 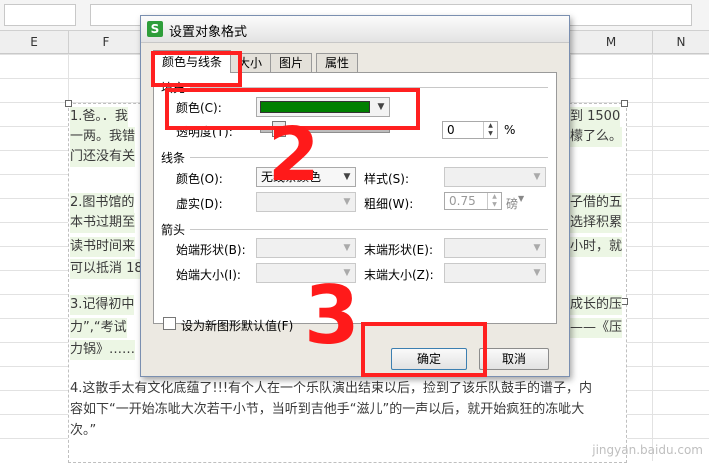 I want to click on annotation-number-3: 3, so click(x=332, y=315).